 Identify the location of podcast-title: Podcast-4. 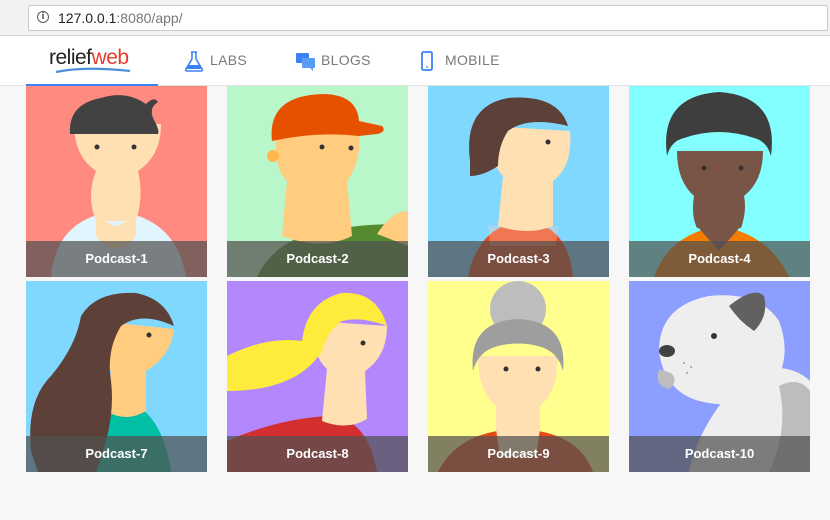
(719, 259).